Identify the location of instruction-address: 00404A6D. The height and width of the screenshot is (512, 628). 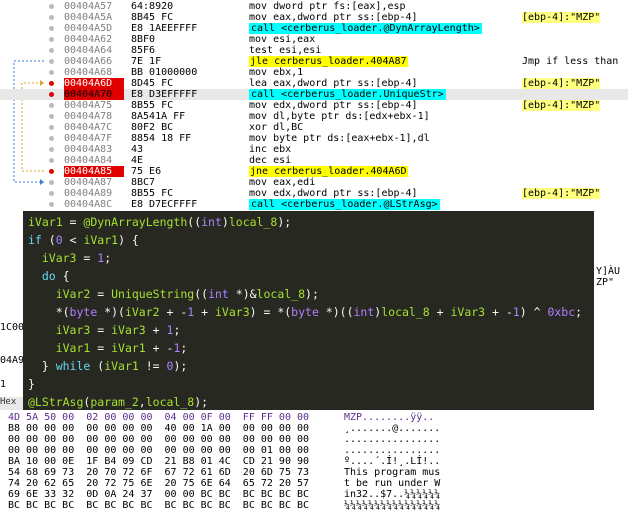
(94, 83).